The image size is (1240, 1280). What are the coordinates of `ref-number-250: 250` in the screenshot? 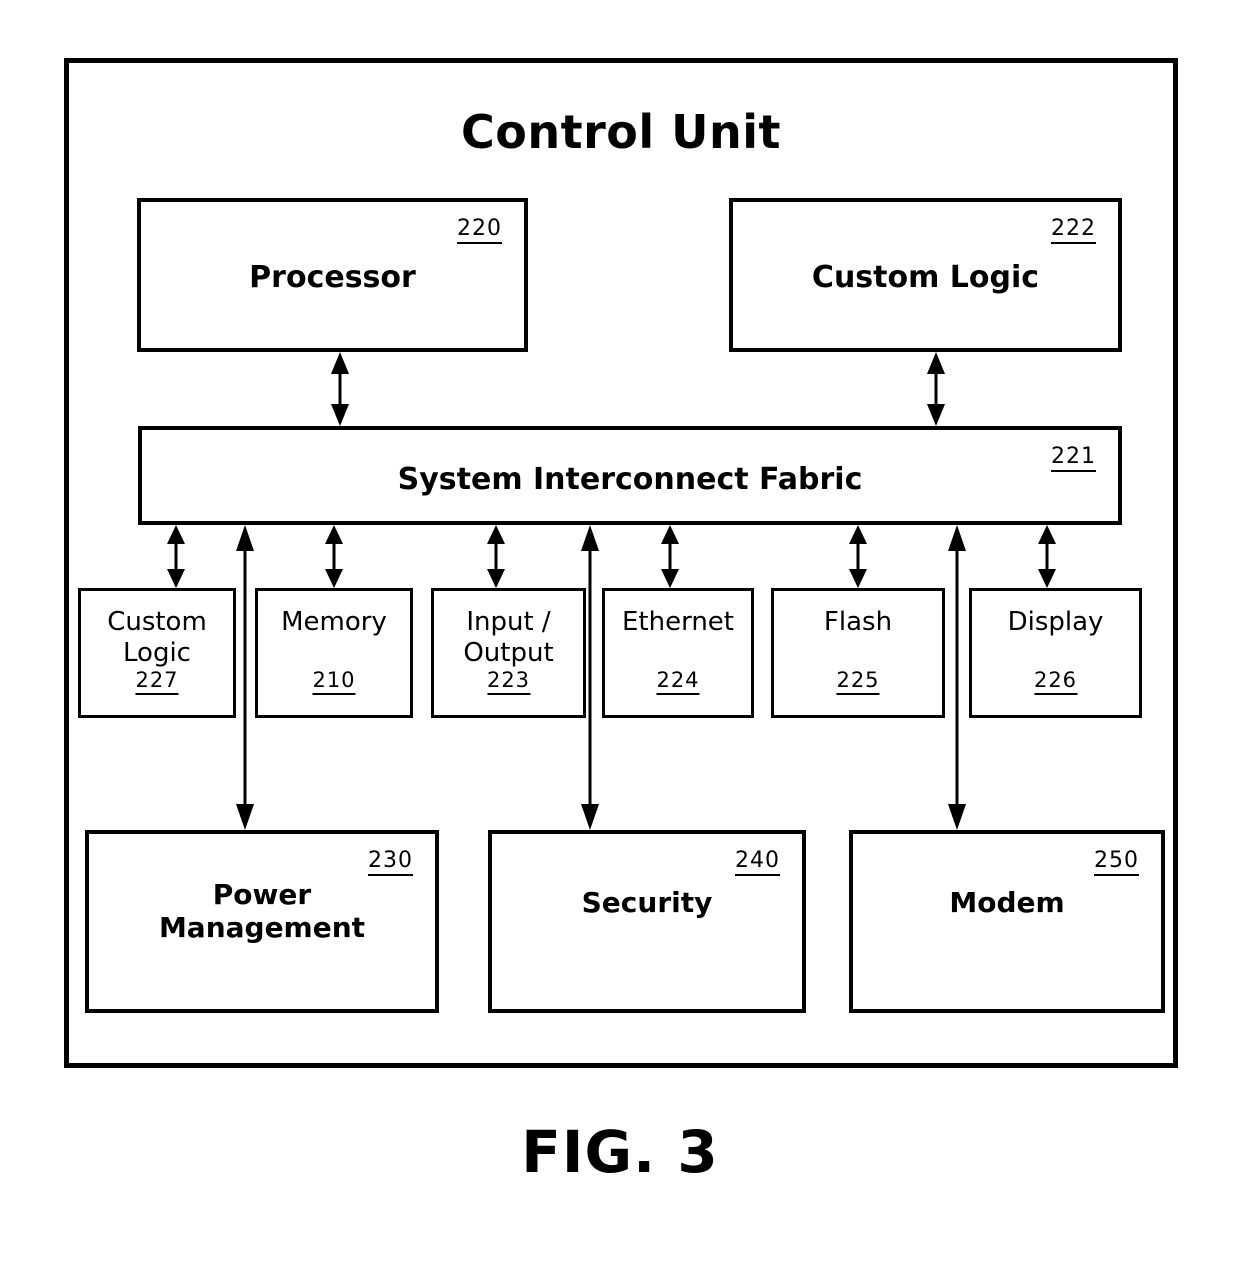 It's located at (1116, 863).